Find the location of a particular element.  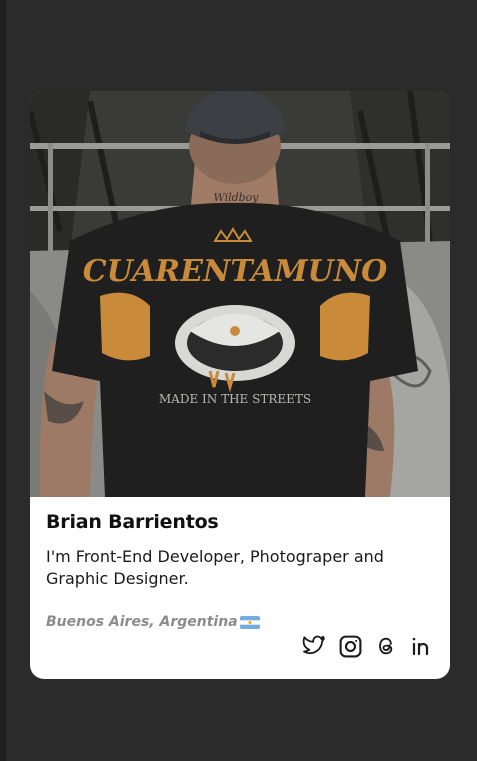

shirt-logo-text: CUARENTAMUNO is located at coordinates (235, 271).